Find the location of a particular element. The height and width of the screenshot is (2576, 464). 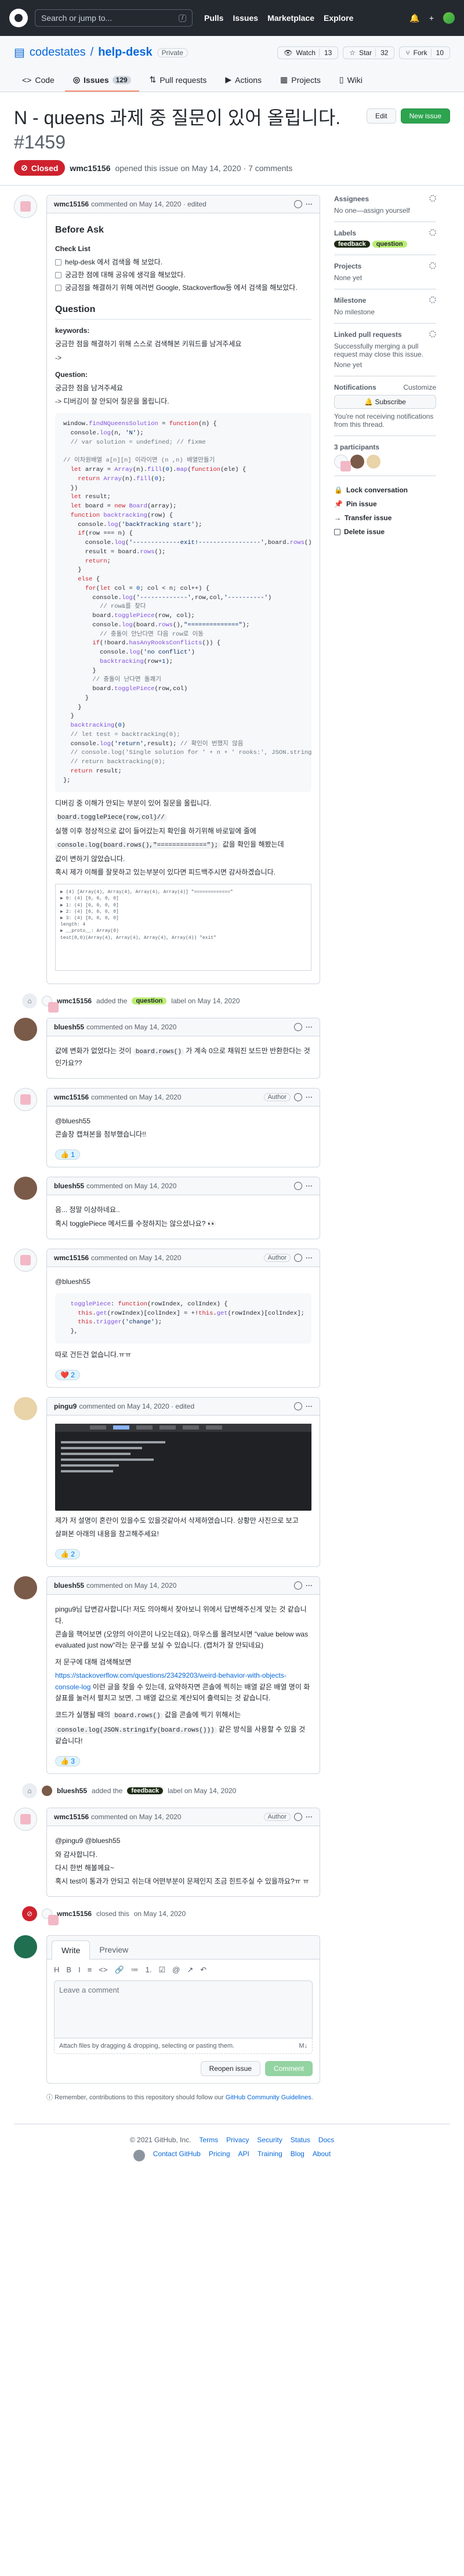

fork-button: ⑂ Fork 10 is located at coordinates (424, 52).